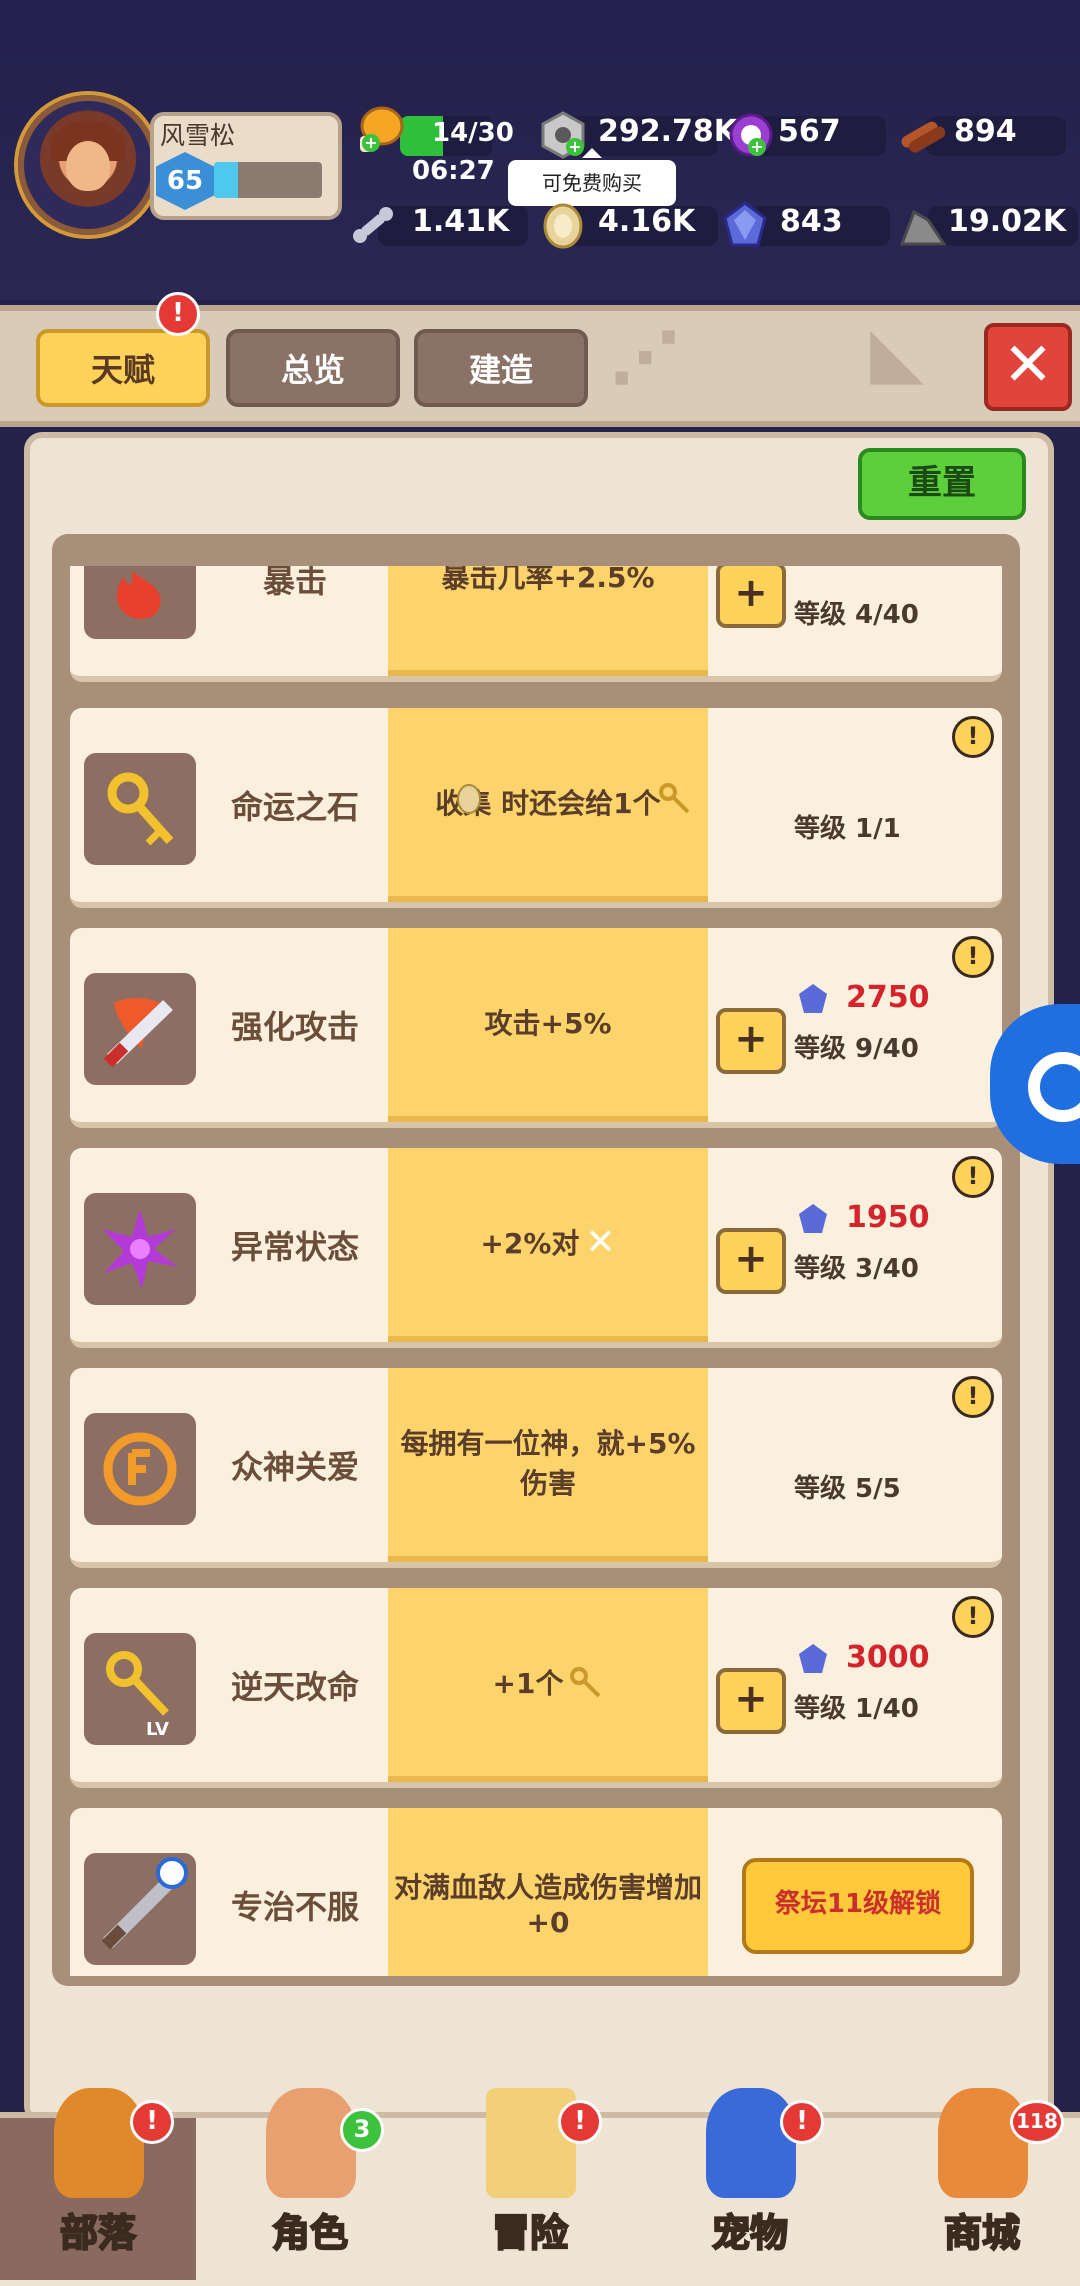  I want to click on resource-stone: 19.02K, so click(988, 224).